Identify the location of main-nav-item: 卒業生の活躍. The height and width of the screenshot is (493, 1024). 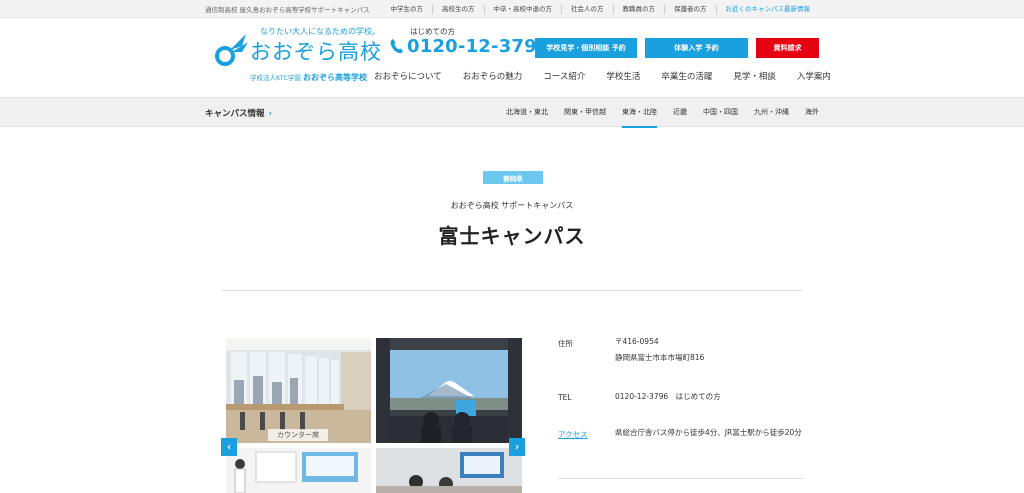
(686, 76).